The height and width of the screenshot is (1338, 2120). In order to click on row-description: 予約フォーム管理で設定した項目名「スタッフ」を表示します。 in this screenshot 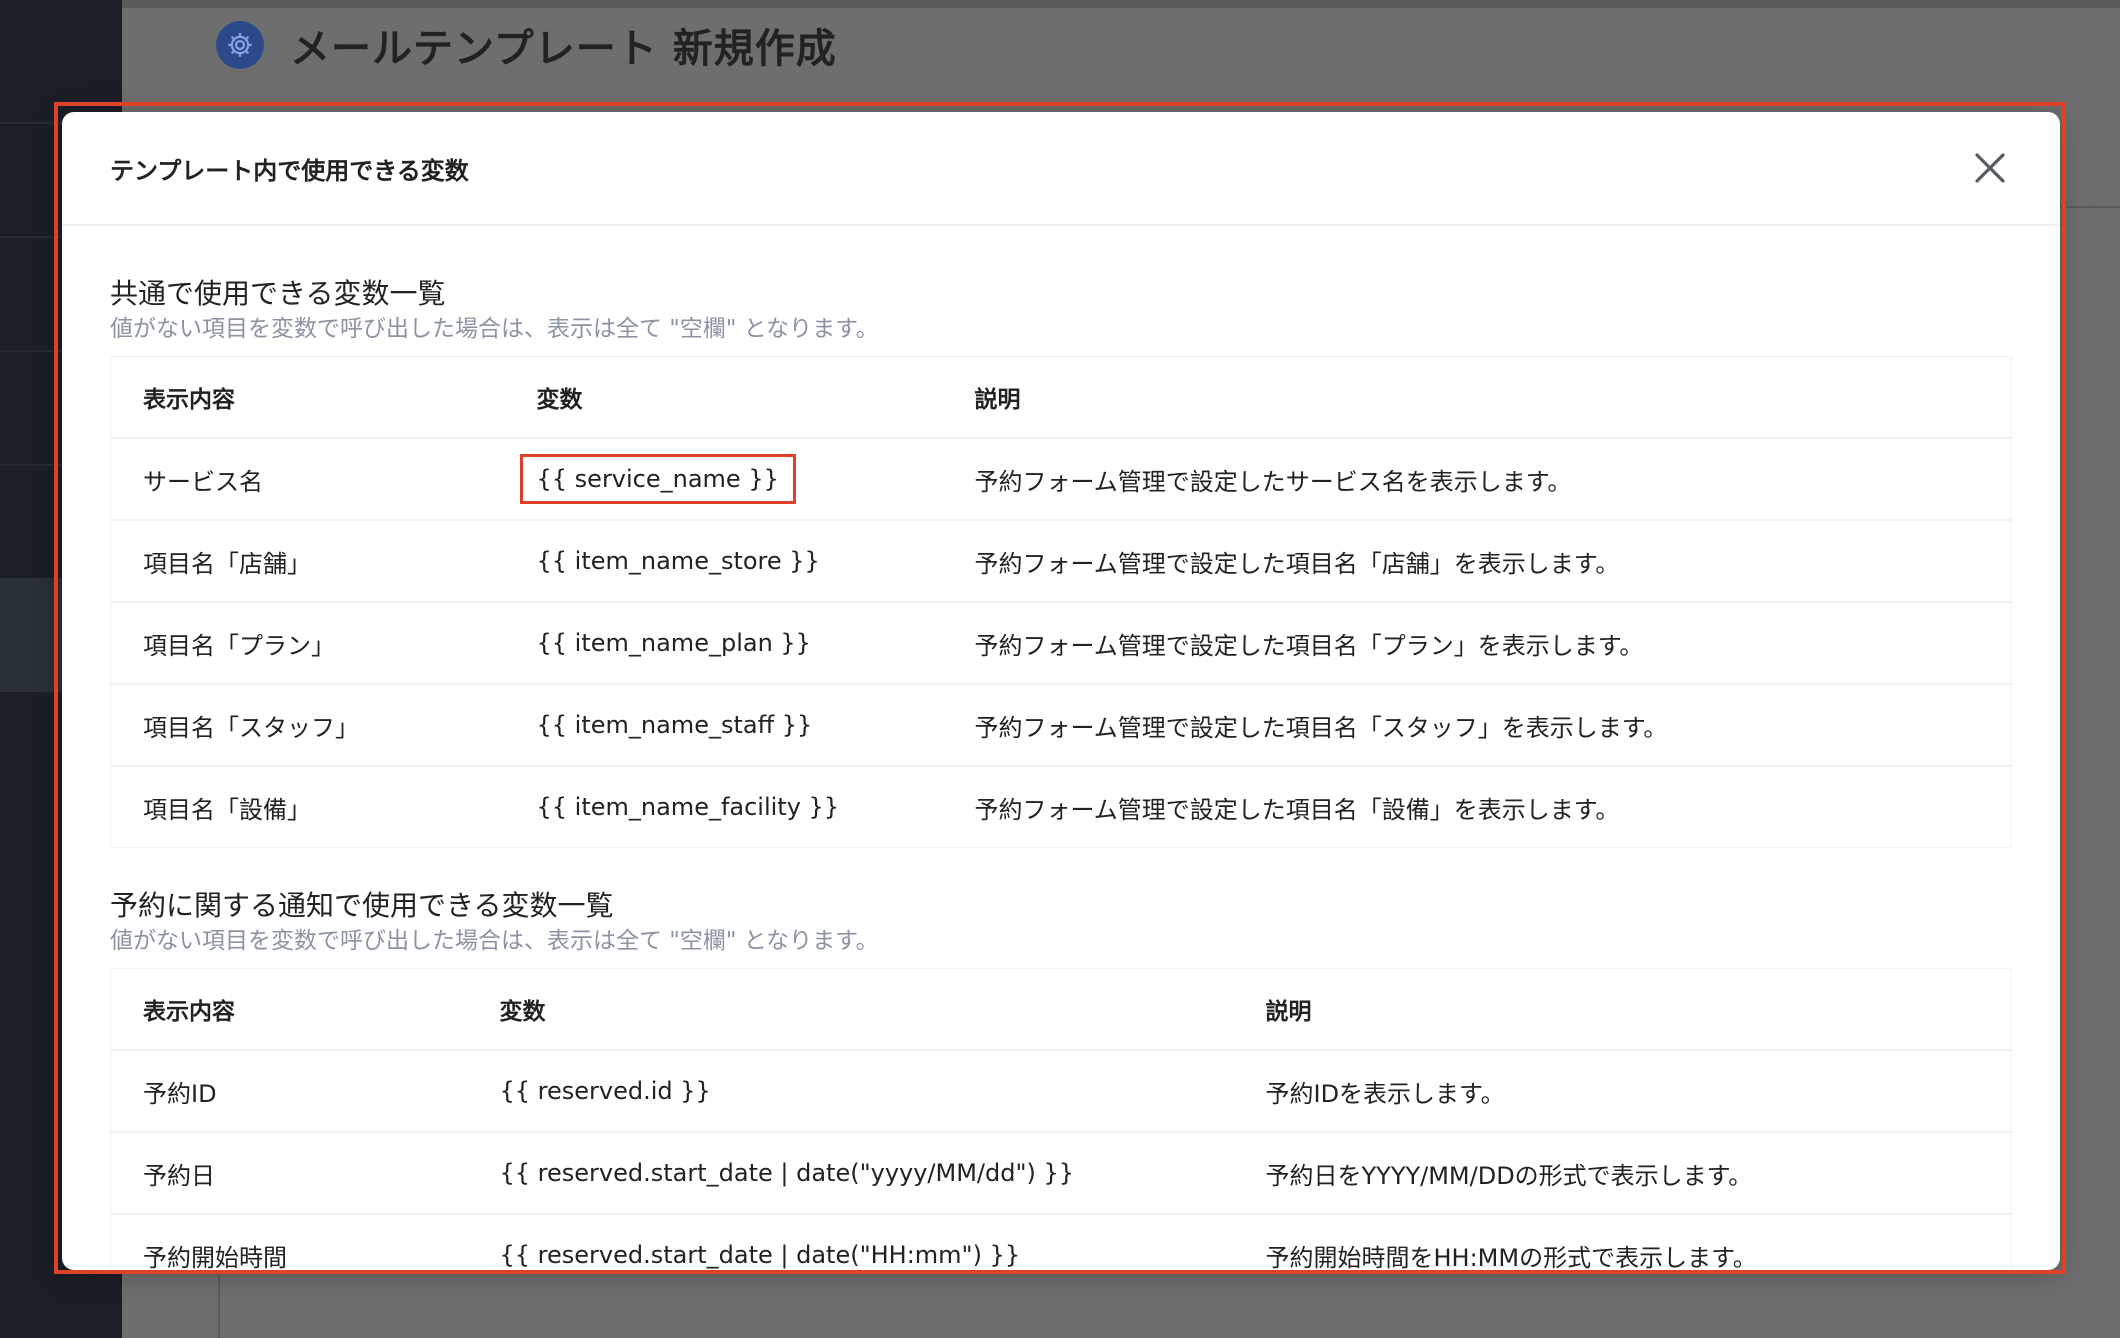, I will do `click(1477, 725)`.